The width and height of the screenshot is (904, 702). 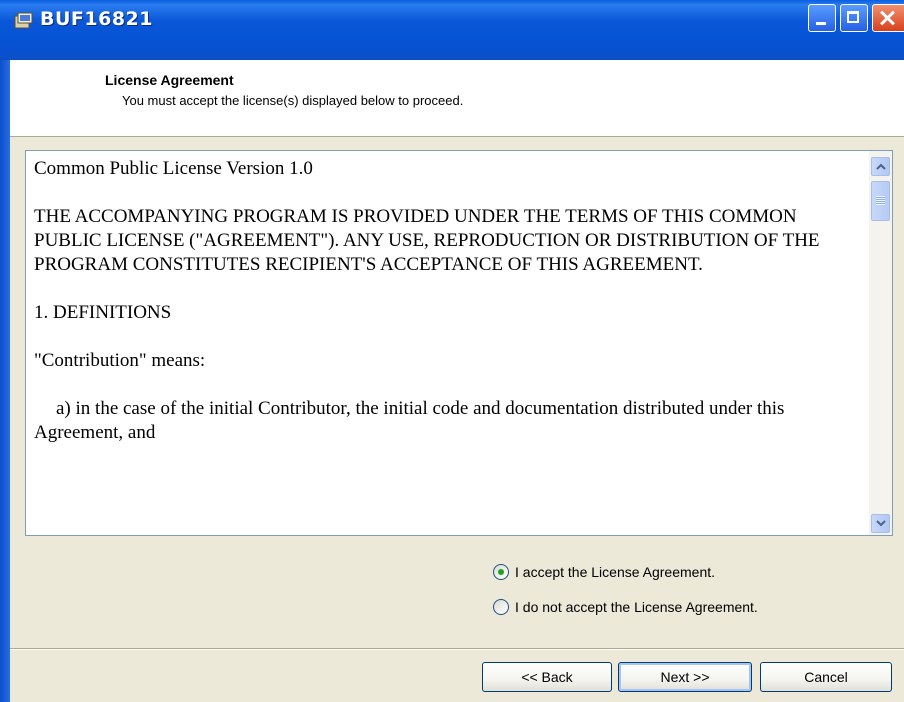 I want to click on radio-selected-icon, so click(x=501, y=572).